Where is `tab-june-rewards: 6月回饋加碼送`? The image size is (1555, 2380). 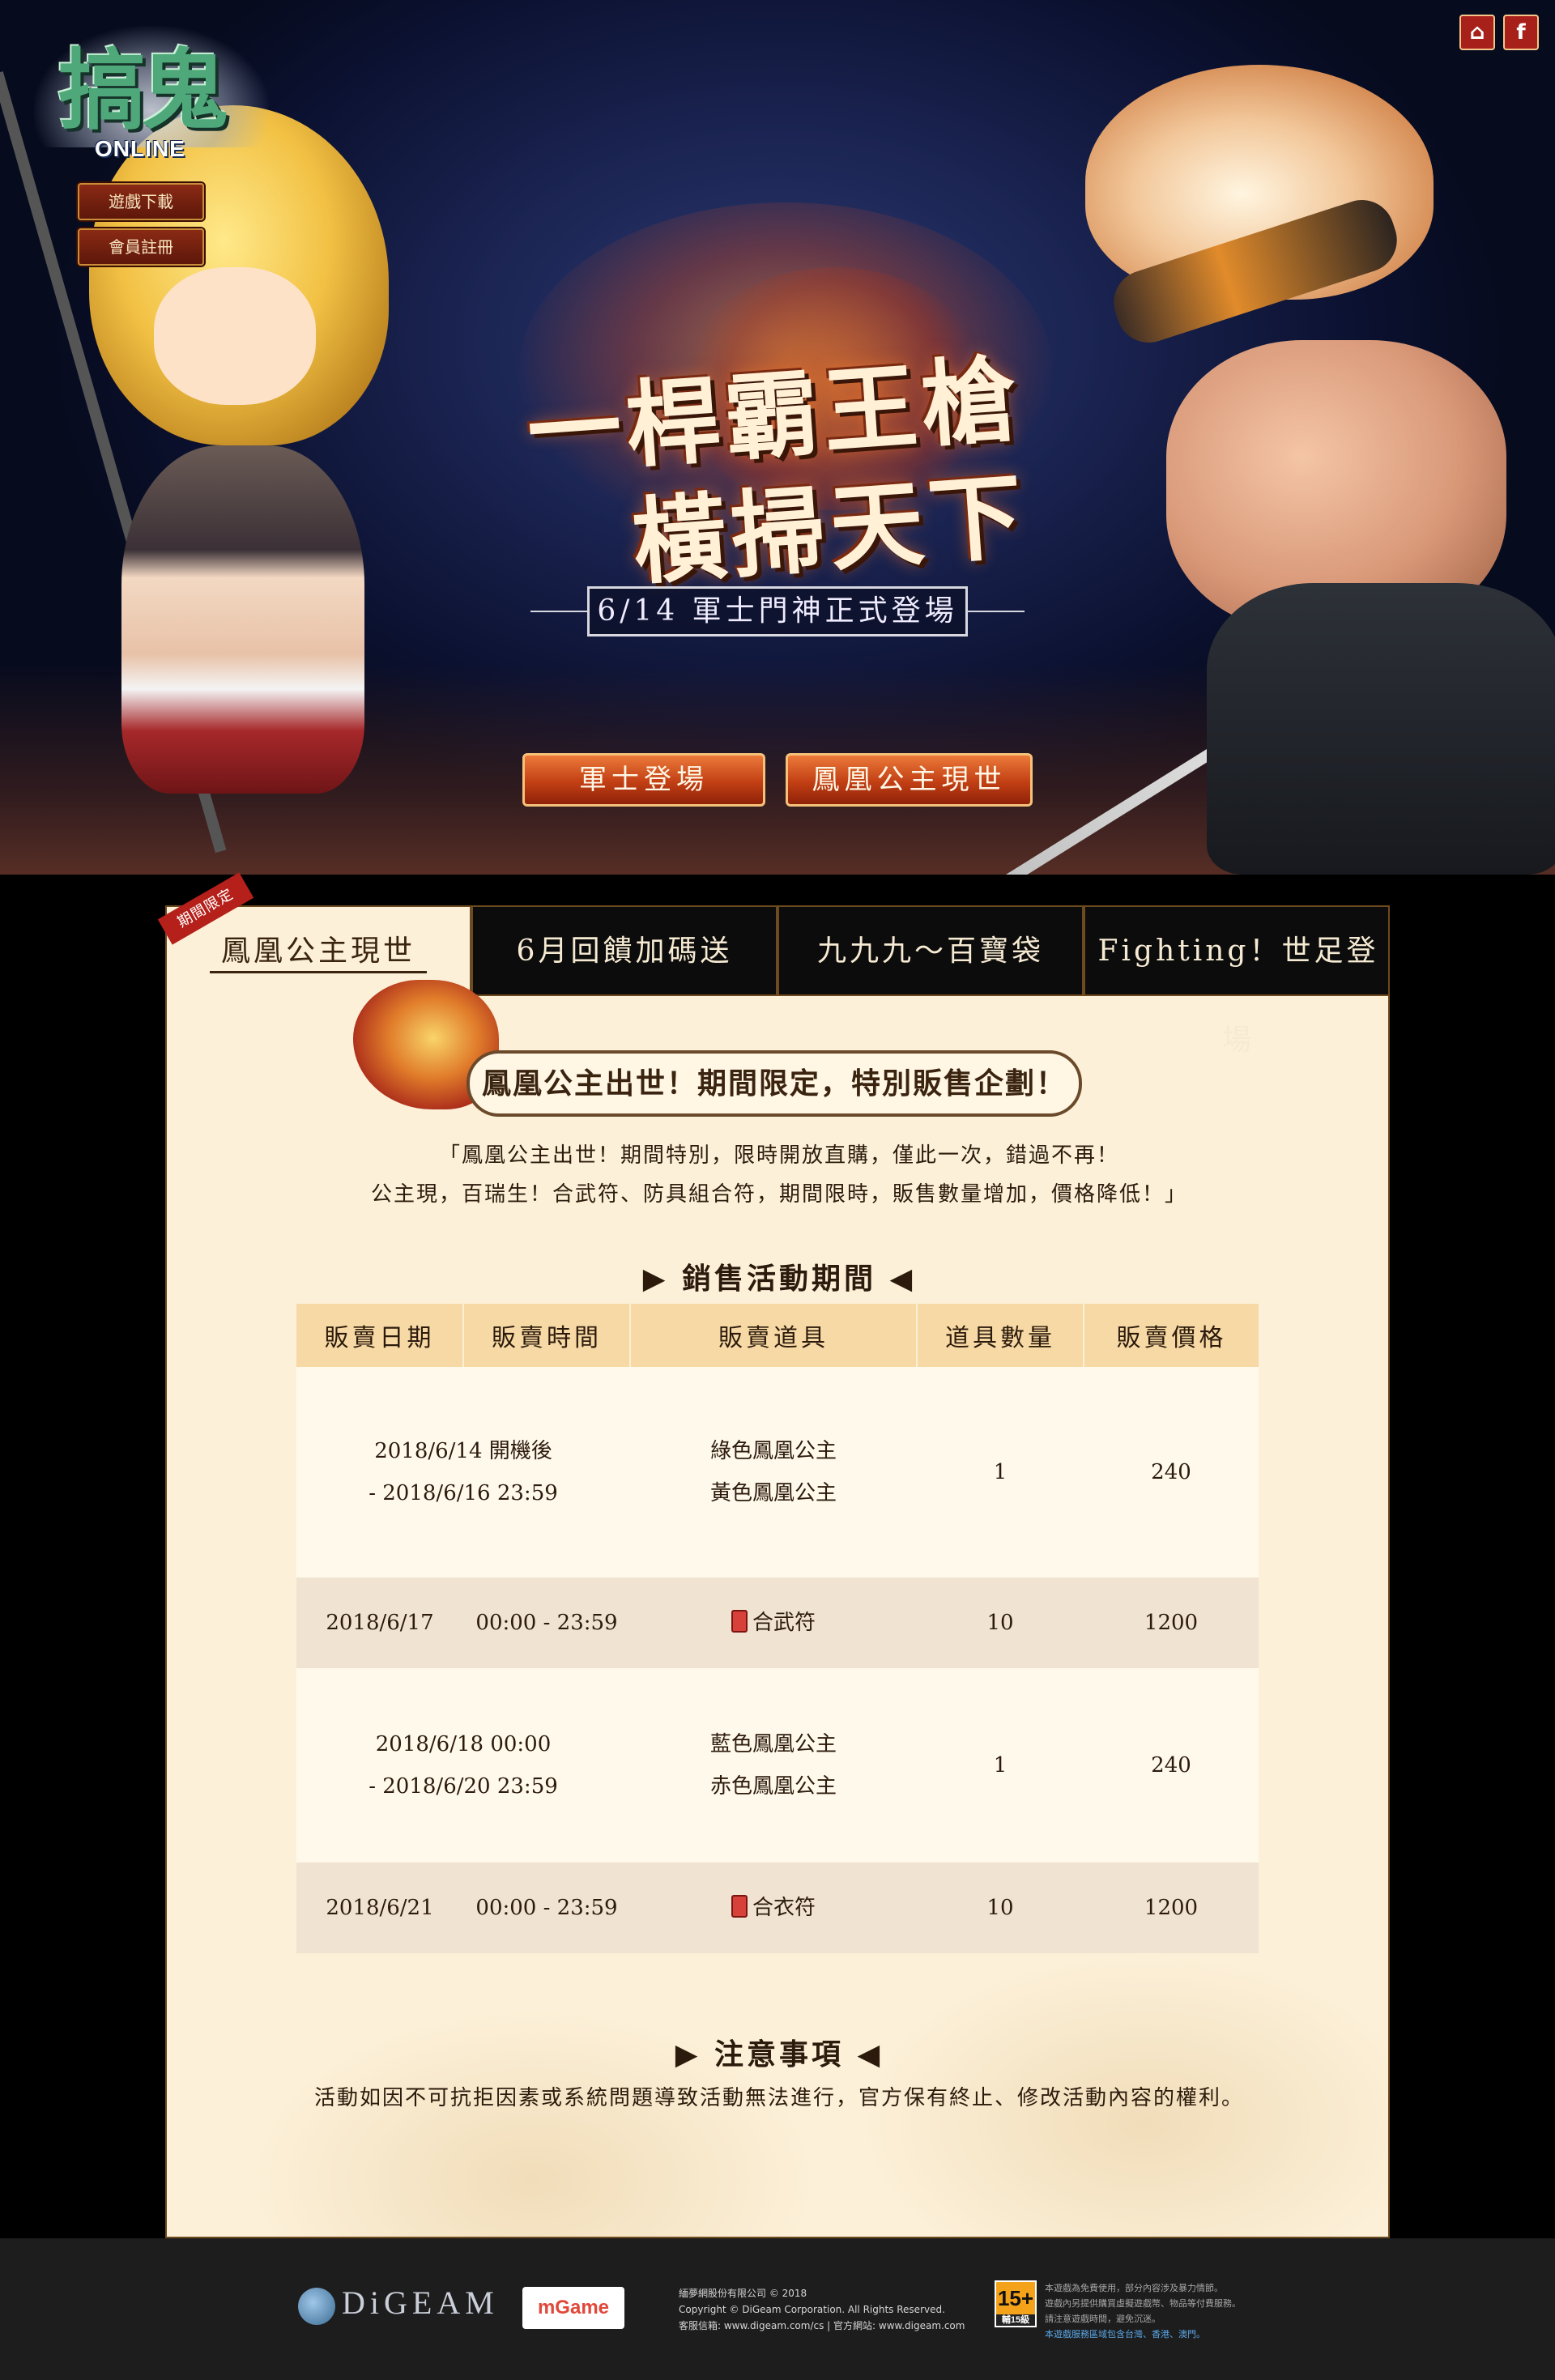
tab-june-rewards: 6月回饋加碼送 is located at coordinates (626, 951).